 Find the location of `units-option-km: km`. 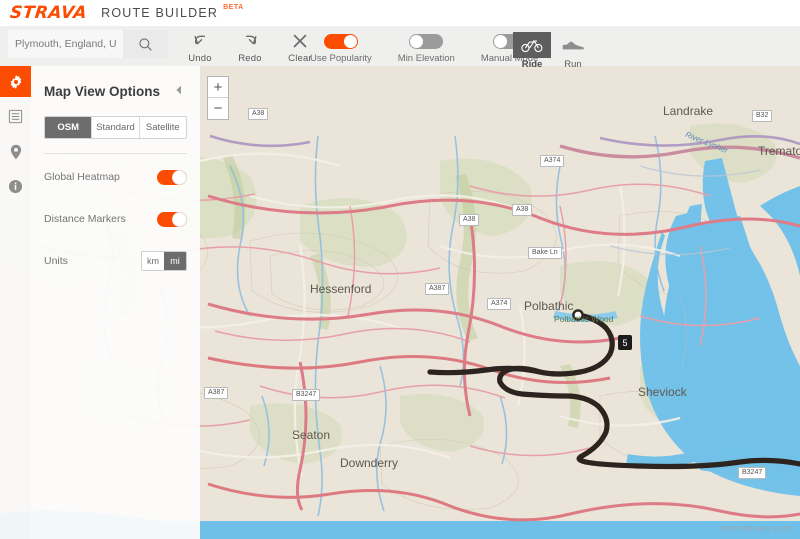

units-option-km: km is located at coordinates (153, 261).